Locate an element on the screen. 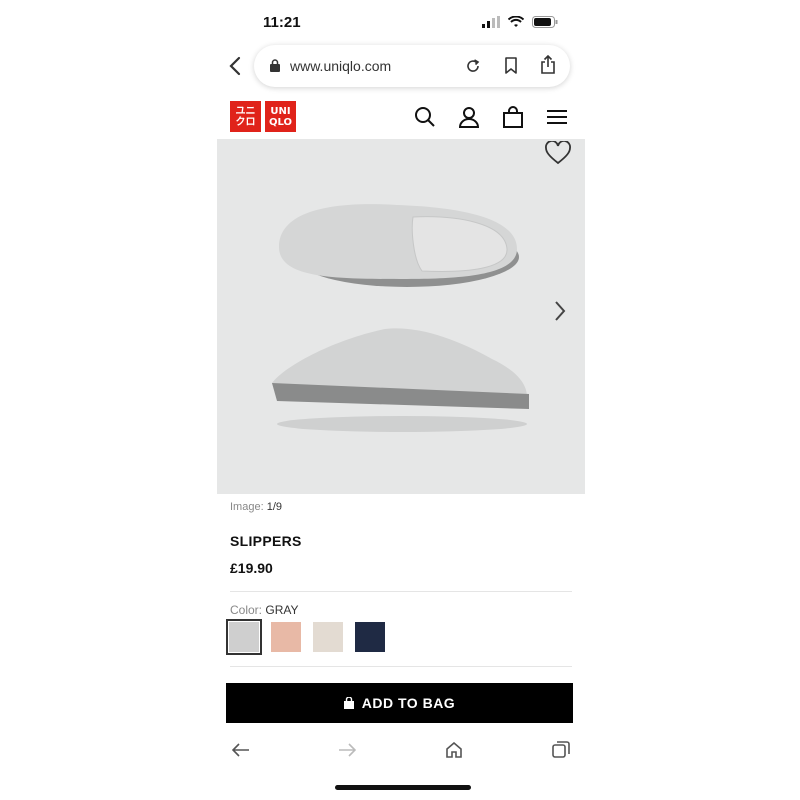 This screenshot has height=800, width=800. chevron-right-icon is located at coordinates (560, 311).